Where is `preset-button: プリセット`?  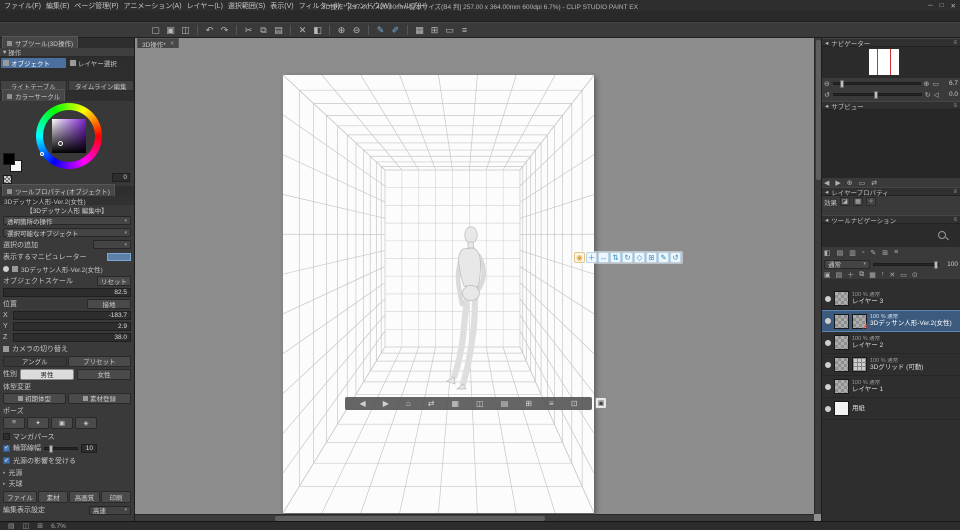 preset-button: プリセット is located at coordinates (99, 361).